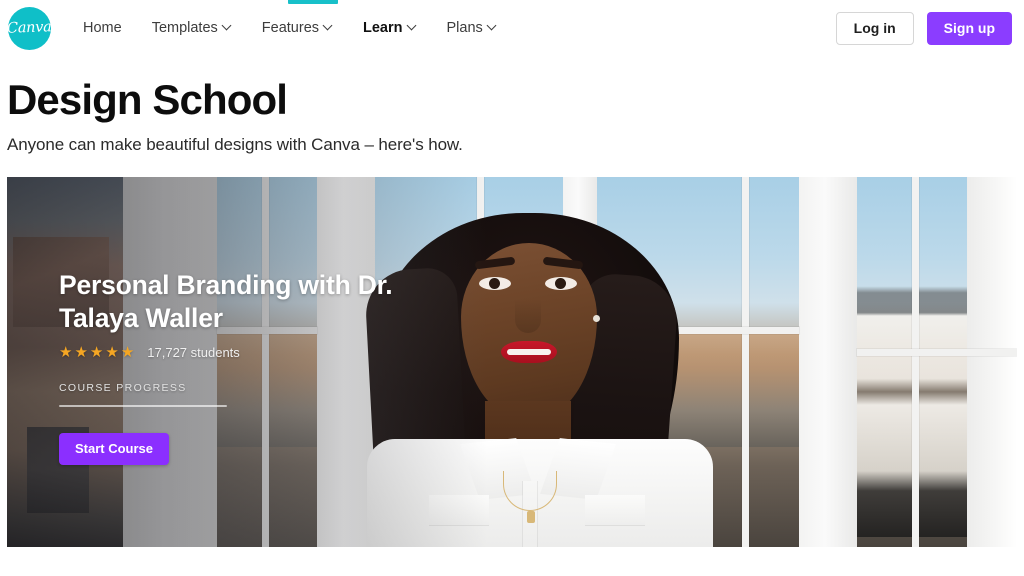 This screenshot has width=1024, height=576. I want to click on header-actions: Log in Sign up, so click(929, 28).